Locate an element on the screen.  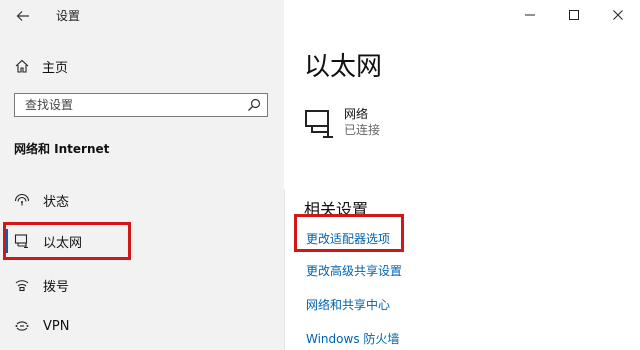
sidebar-item-label: 主页 is located at coordinates (55, 68).